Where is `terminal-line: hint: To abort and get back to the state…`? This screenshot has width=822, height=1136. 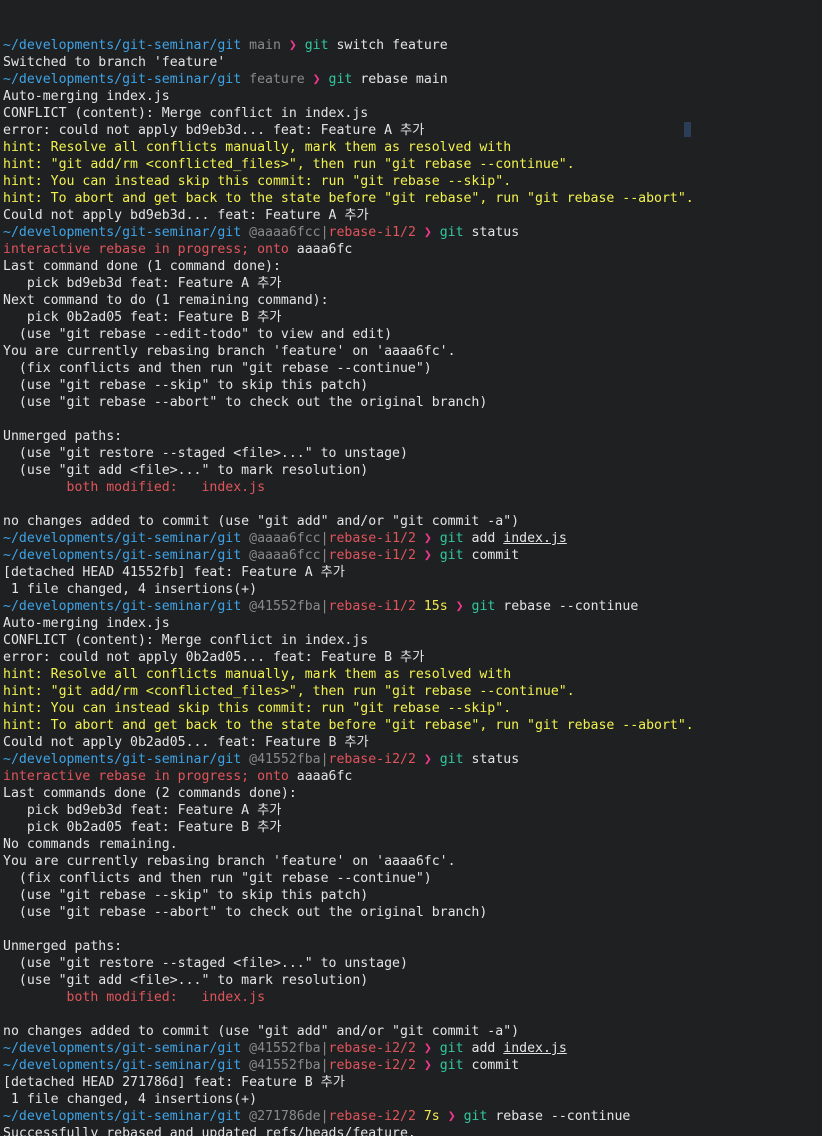 terminal-line: hint: To abort and get back to the state… is located at coordinates (412, 198).